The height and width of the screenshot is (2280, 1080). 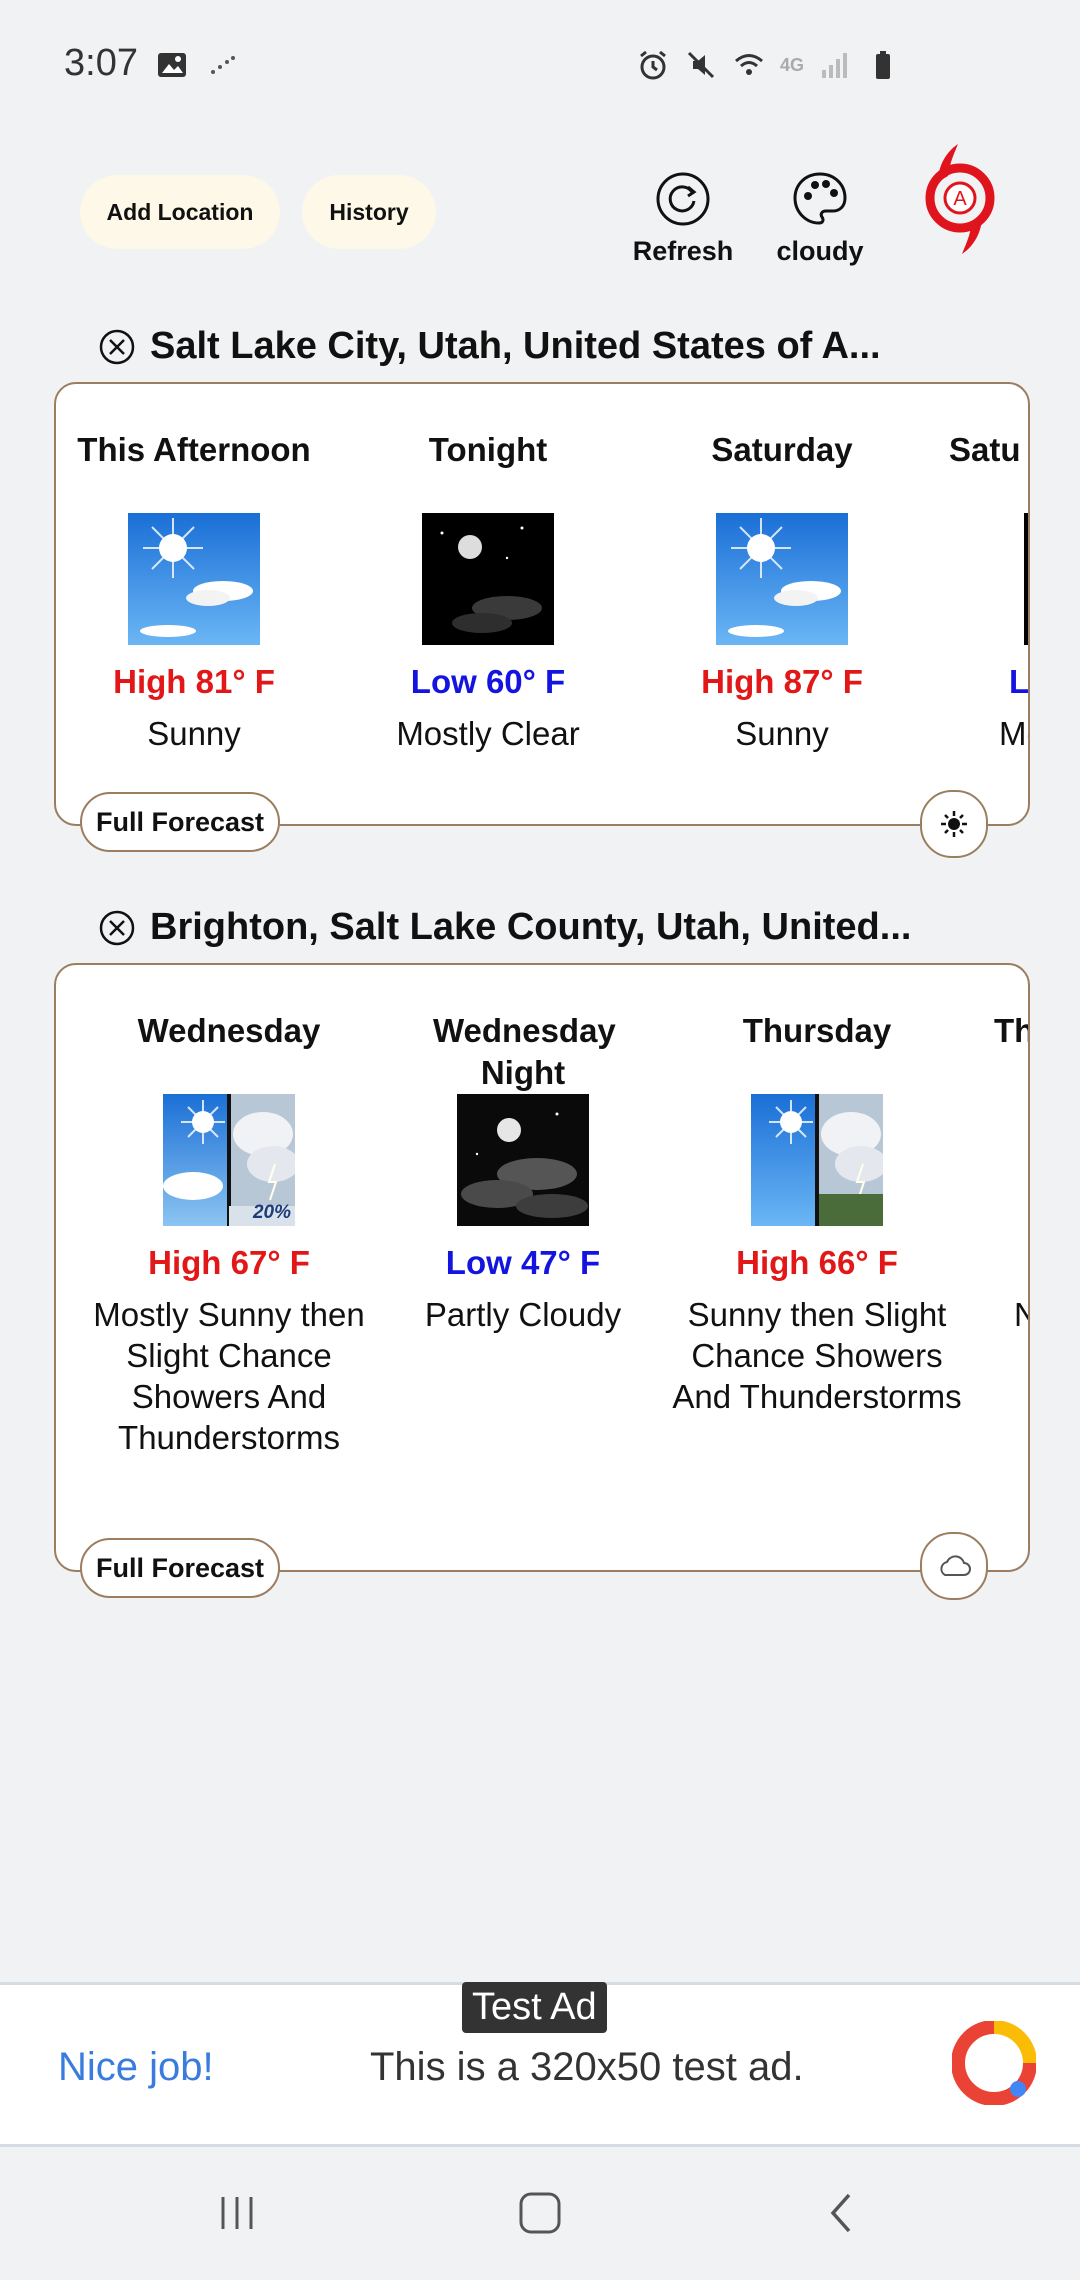 I want to click on forecast-period: Tonight Low 60° F Mostly Clear, so click(x=488, y=569).